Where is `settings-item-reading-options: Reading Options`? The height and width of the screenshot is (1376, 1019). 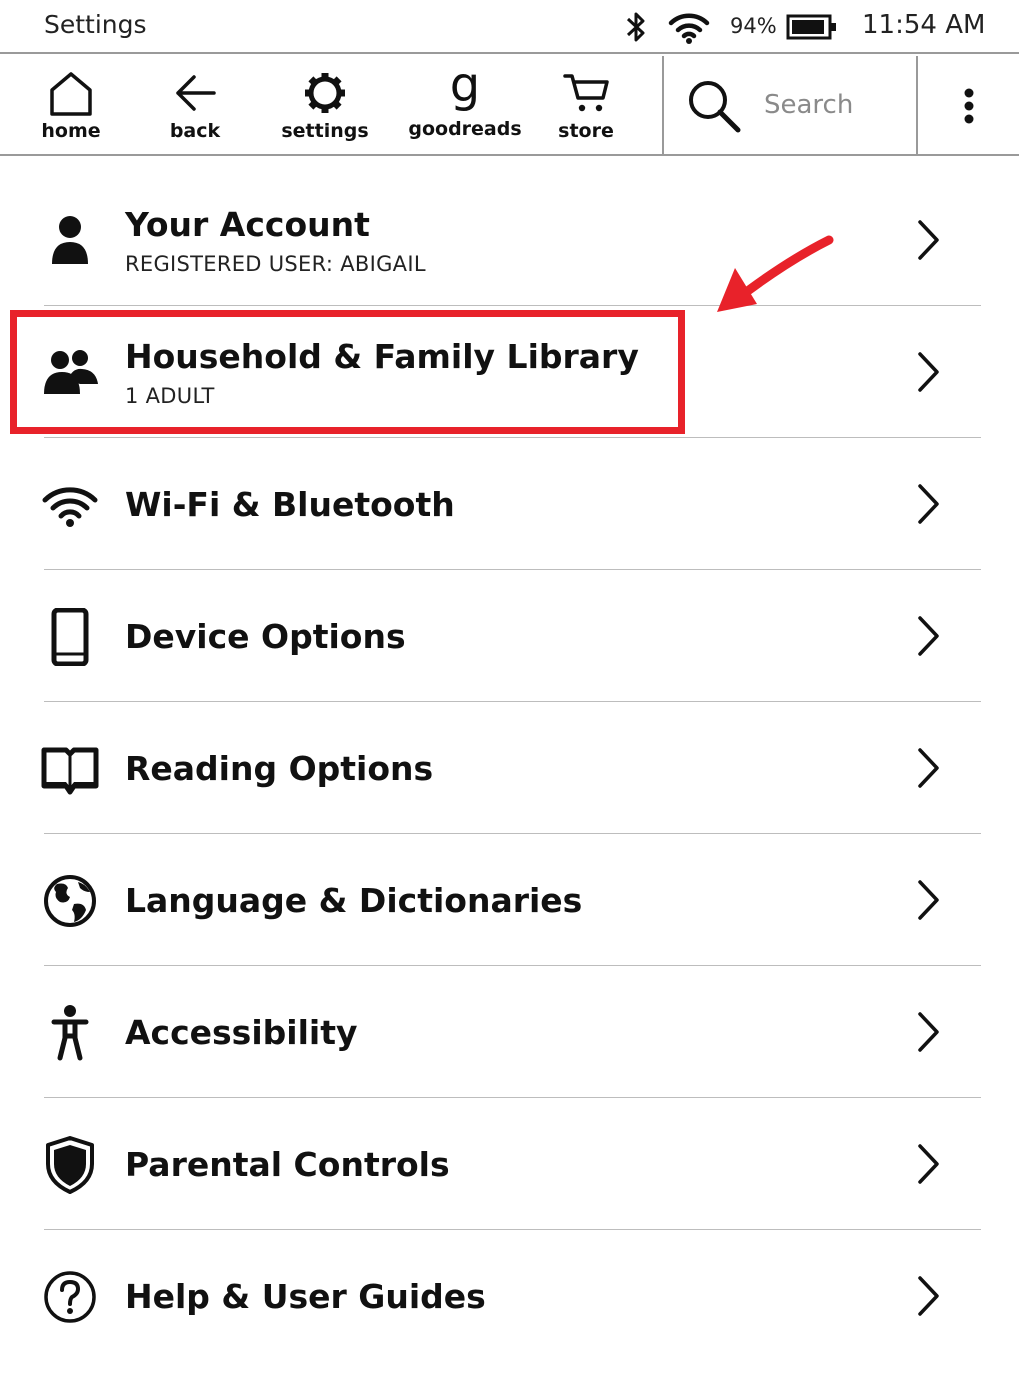
settings-item-reading-options: Reading Options is located at coordinates (509, 768).